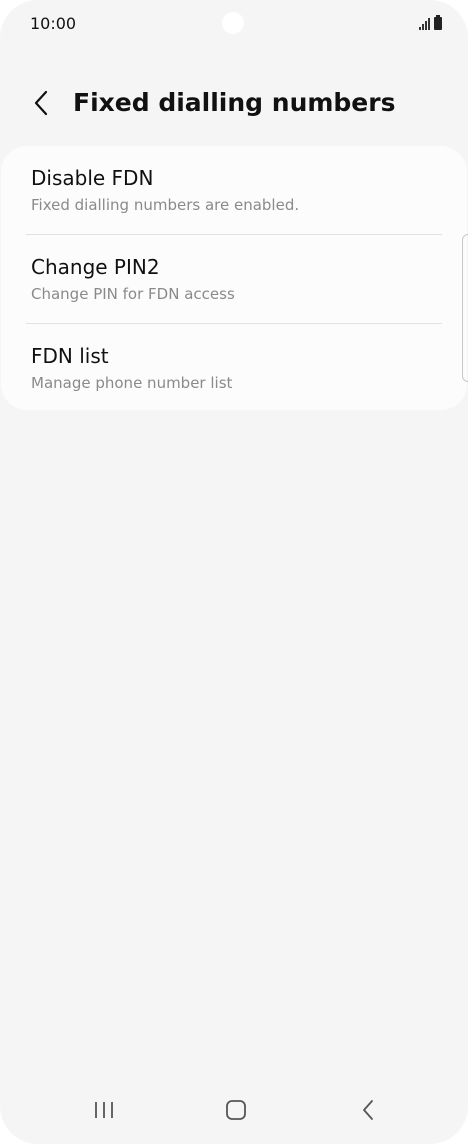 This screenshot has height=1144, width=468. Describe the element at coordinates (438, 22) in the screenshot. I see `battery-icon` at that location.